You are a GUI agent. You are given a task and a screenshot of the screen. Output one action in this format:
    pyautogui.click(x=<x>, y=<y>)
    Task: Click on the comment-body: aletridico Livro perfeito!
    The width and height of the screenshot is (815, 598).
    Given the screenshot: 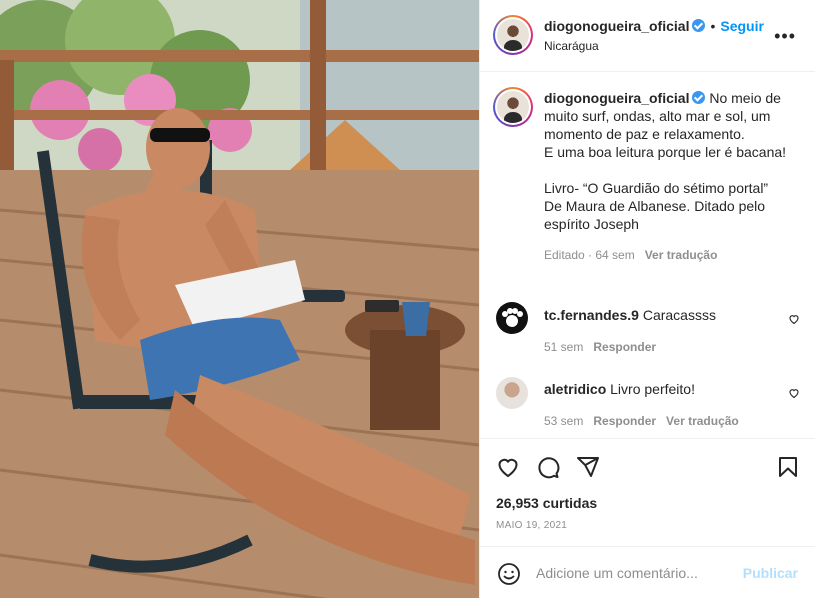 What is the action you would take?
    pyautogui.click(x=664, y=389)
    